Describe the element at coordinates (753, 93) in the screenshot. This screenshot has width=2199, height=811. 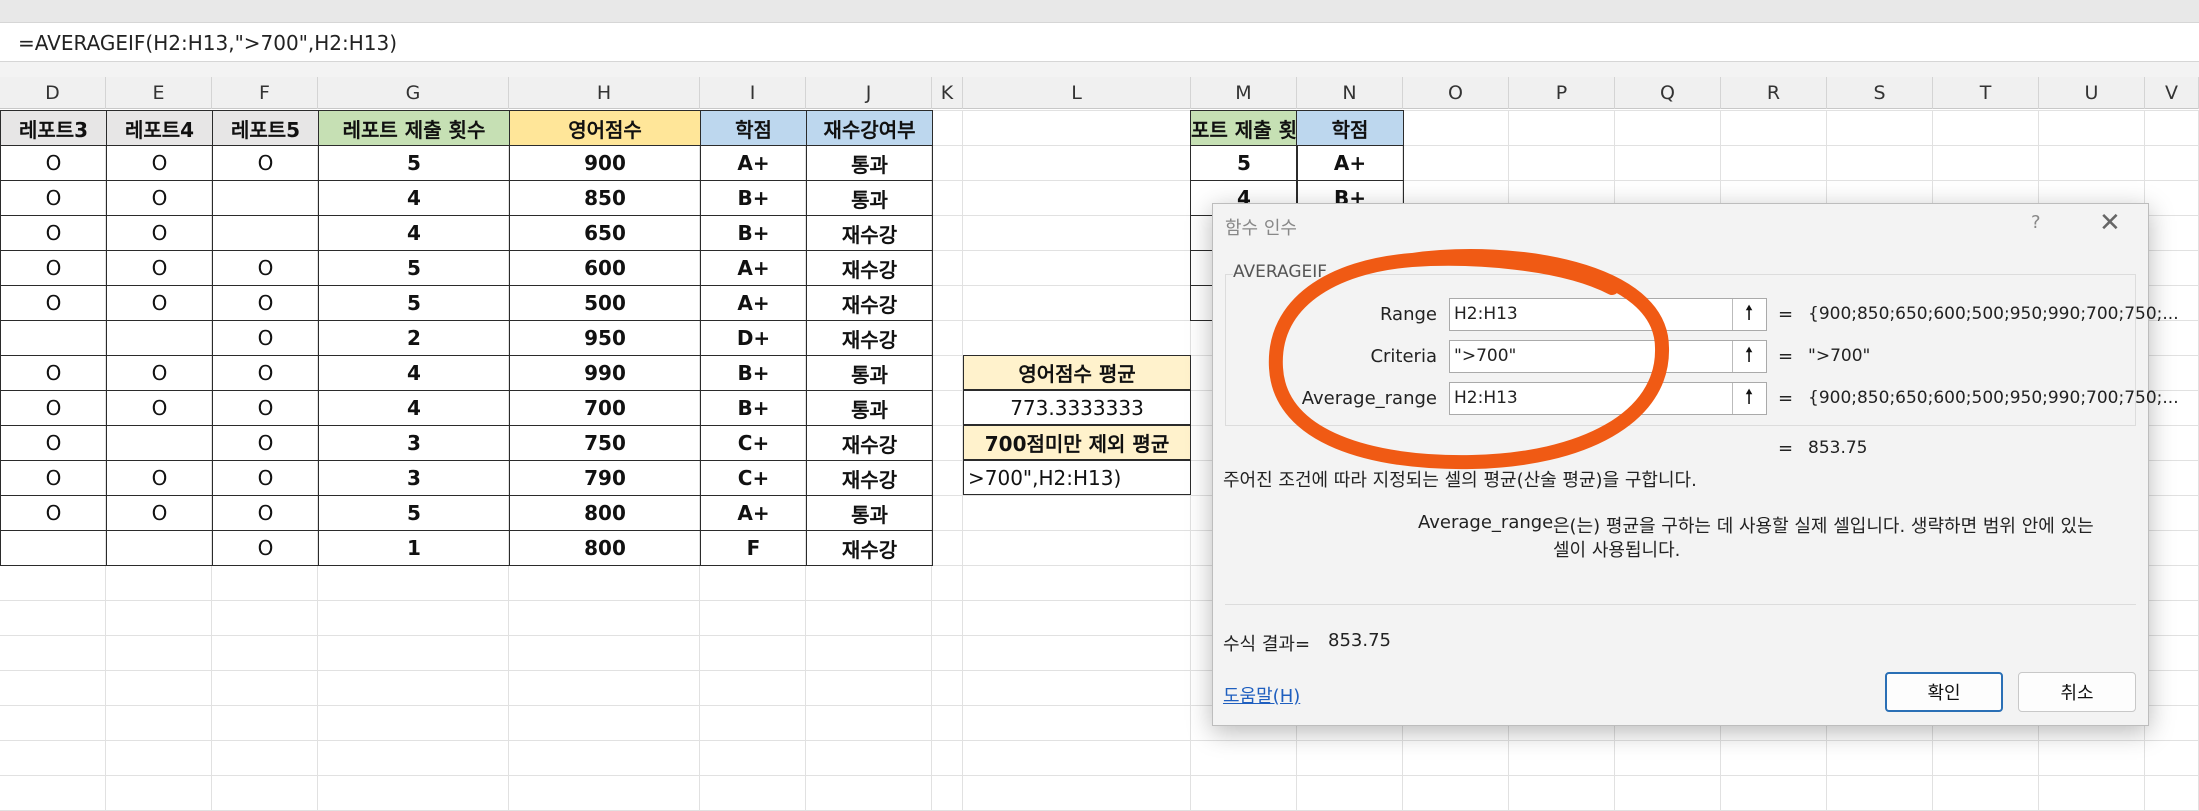
I see `column-header-i: I` at that location.